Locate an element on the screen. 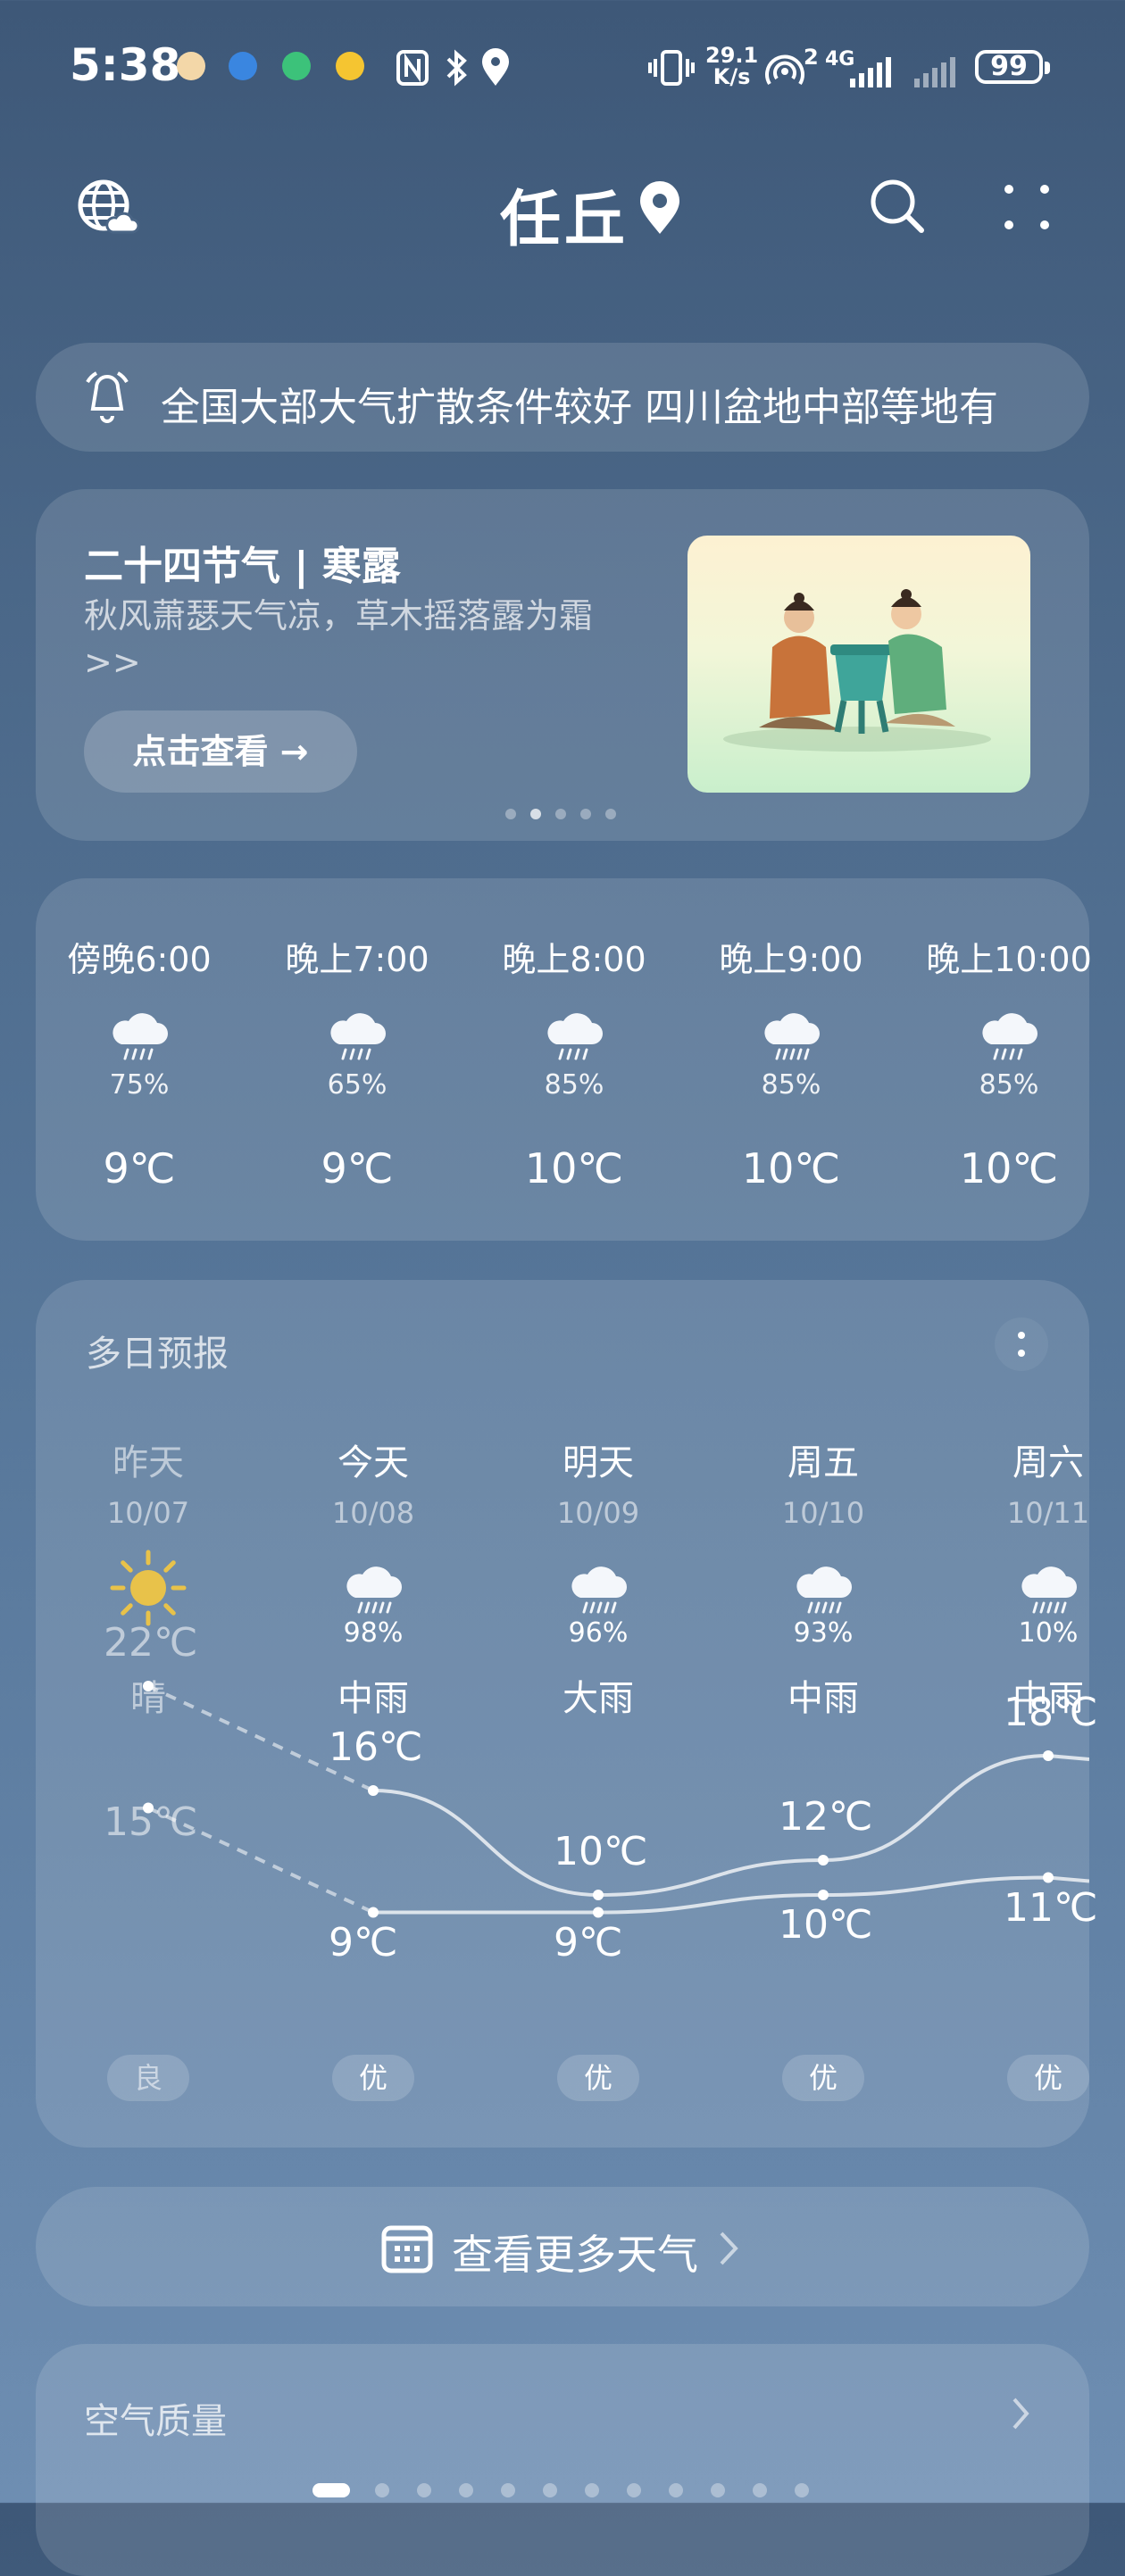  air-quality-card: 空气质量 is located at coordinates (563, 2460).